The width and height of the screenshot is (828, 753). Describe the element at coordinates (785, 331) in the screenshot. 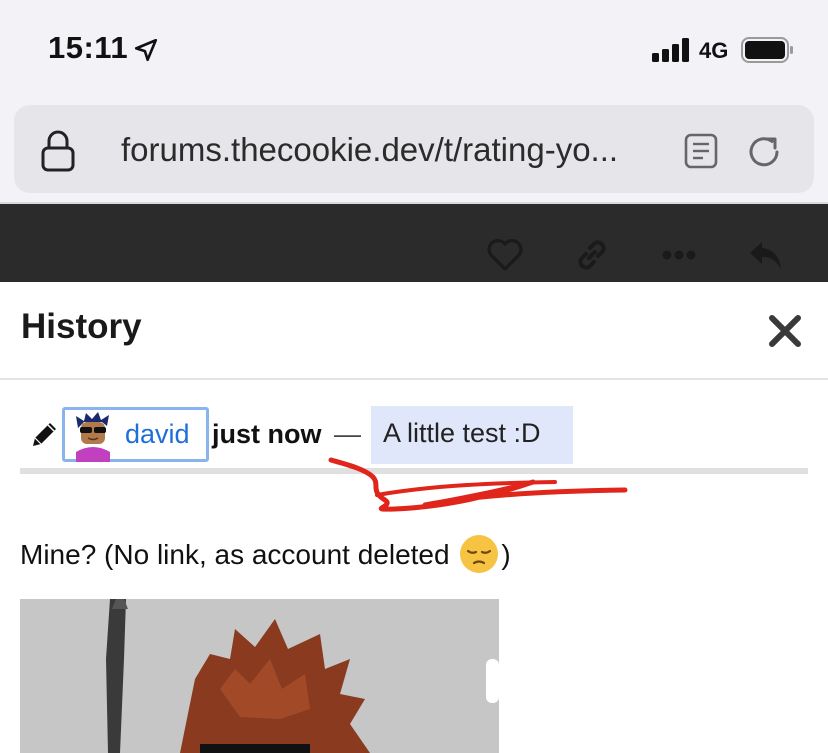

I see `close-icon` at that location.